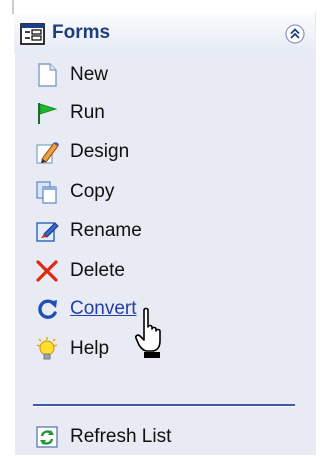  Describe the element at coordinates (103, 308) in the screenshot. I see `task-item-label: Convert` at that location.